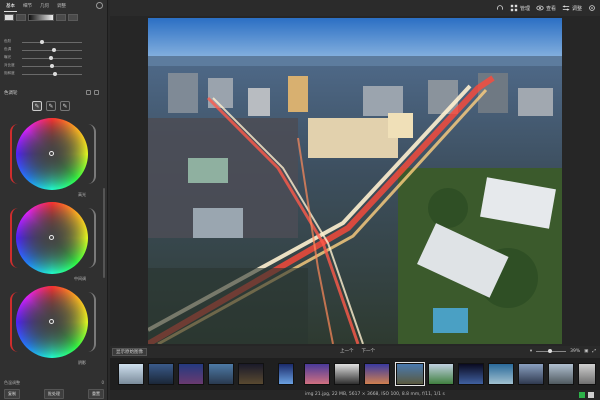  What do you see at coordinates (550, 8) in the screenshot?
I see `view-label: 查看` at bounding box center [550, 8].